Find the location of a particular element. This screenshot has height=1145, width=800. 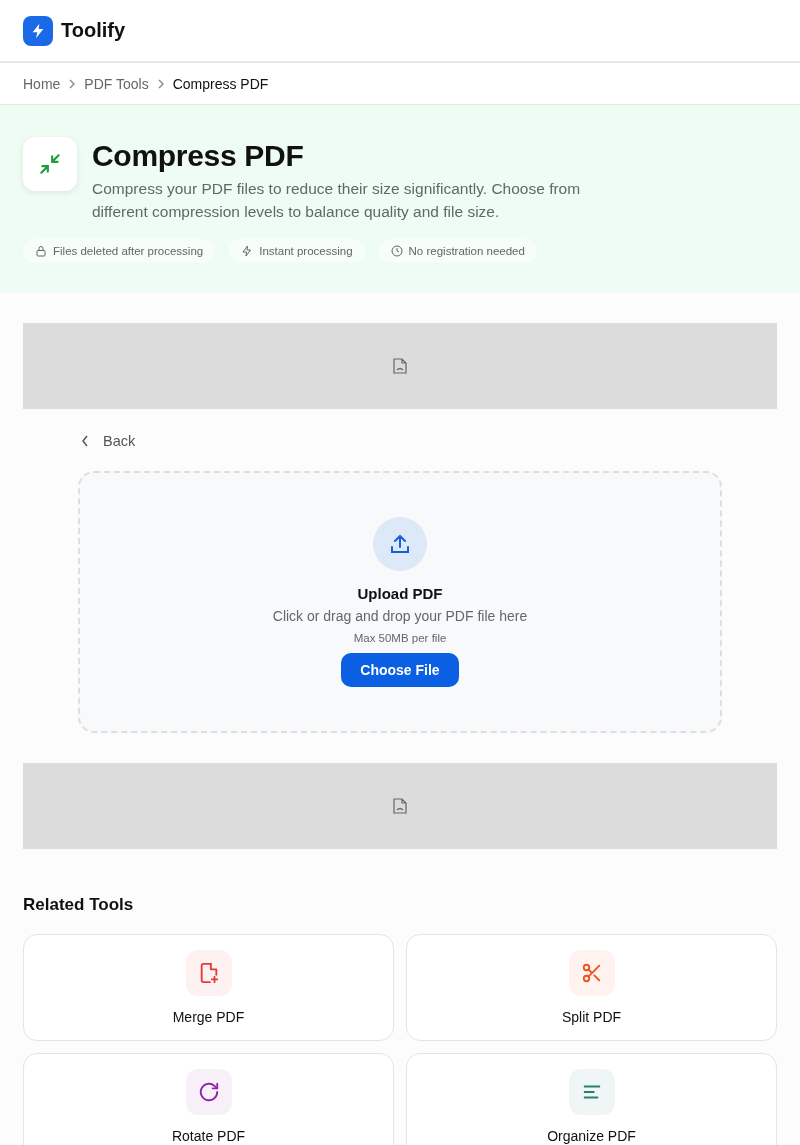

tool-card: Organize PDF is located at coordinates (591, 1099).